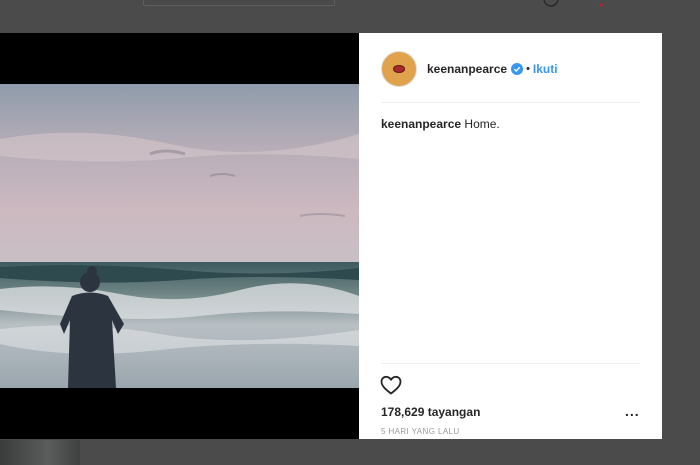 This screenshot has height=465, width=700. I want to click on caption-text: Home., so click(482, 124).